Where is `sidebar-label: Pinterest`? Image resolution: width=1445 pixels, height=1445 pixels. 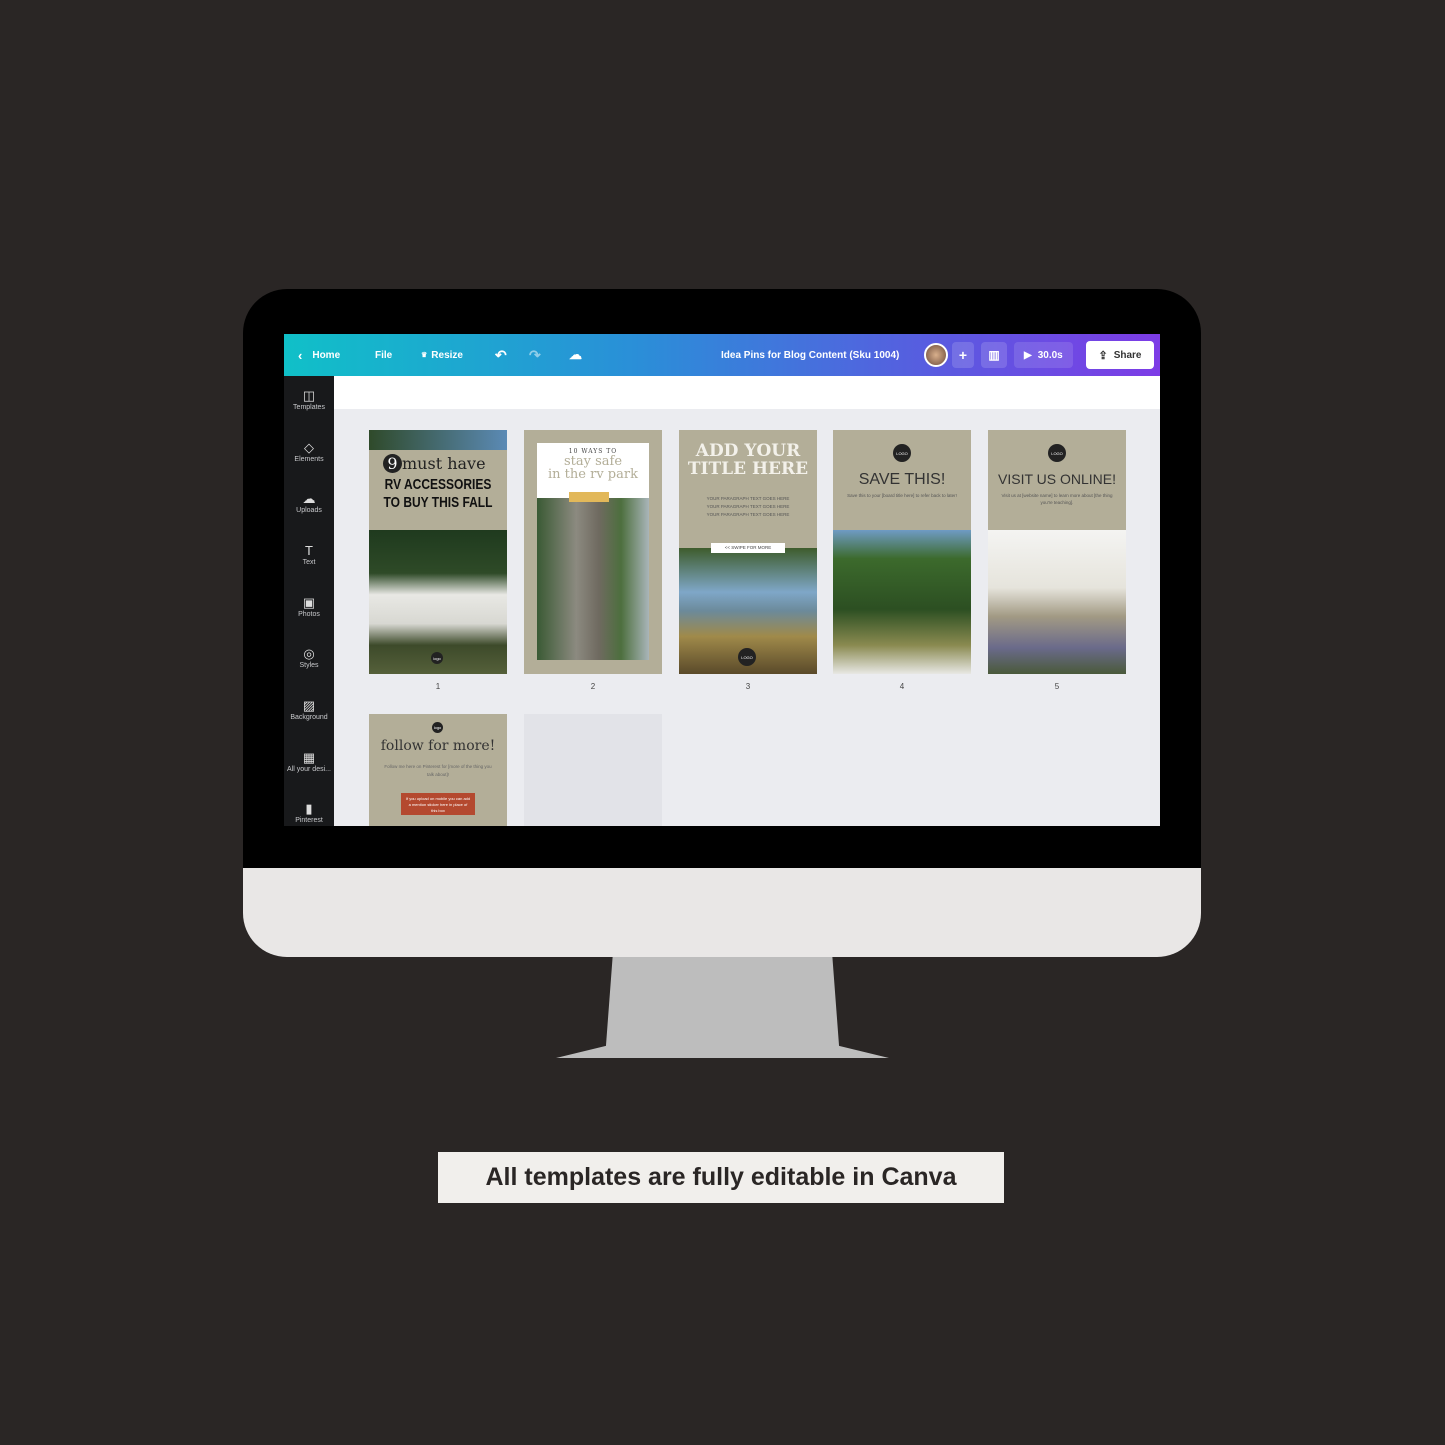 sidebar-label: Pinterest is located at coordinates (309, 820).